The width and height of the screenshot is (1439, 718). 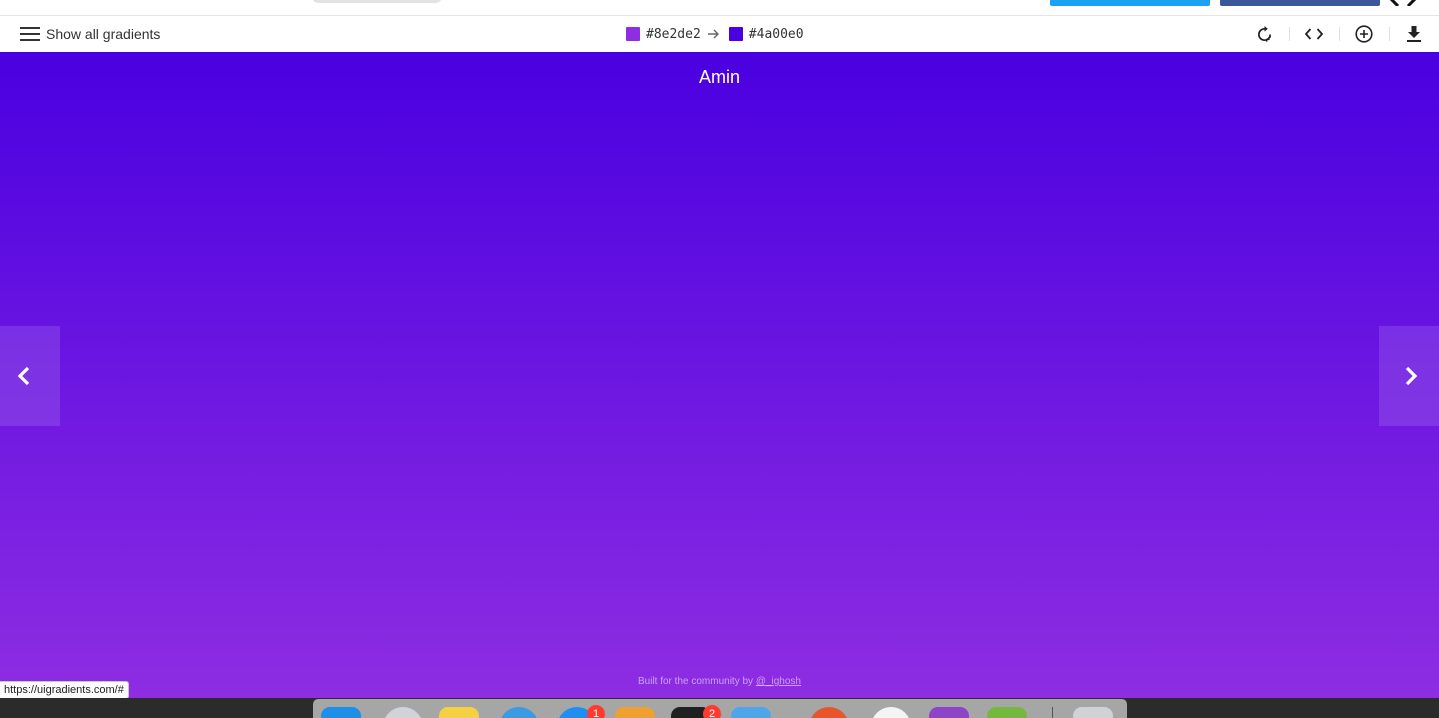 What do you see at coordinates (1411, 376) in the screenshot?
I see `chevron-right-icon` at bounding box center [1411, 376].